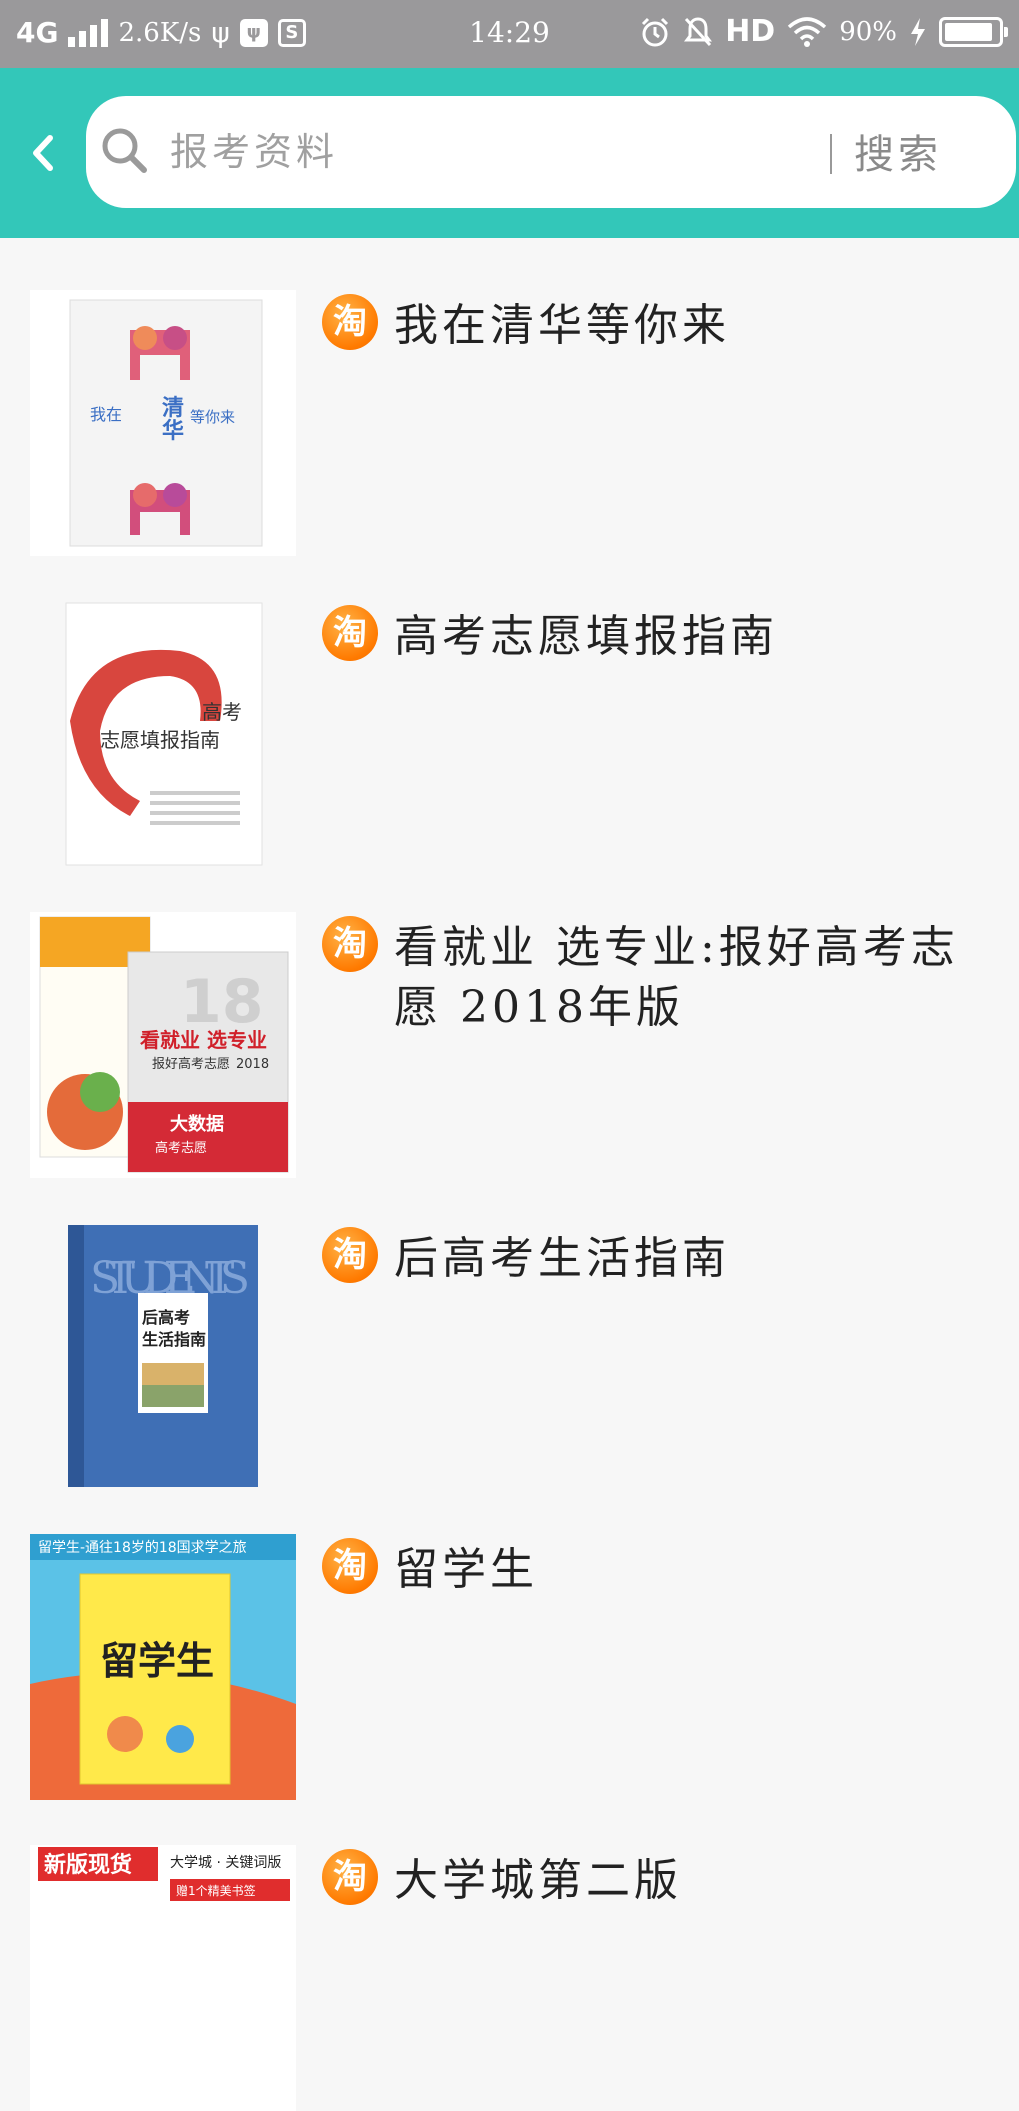 This screenshot has height=2111, width=1019. I want to click on svg-text: 新版现货, so click(88, 1865).